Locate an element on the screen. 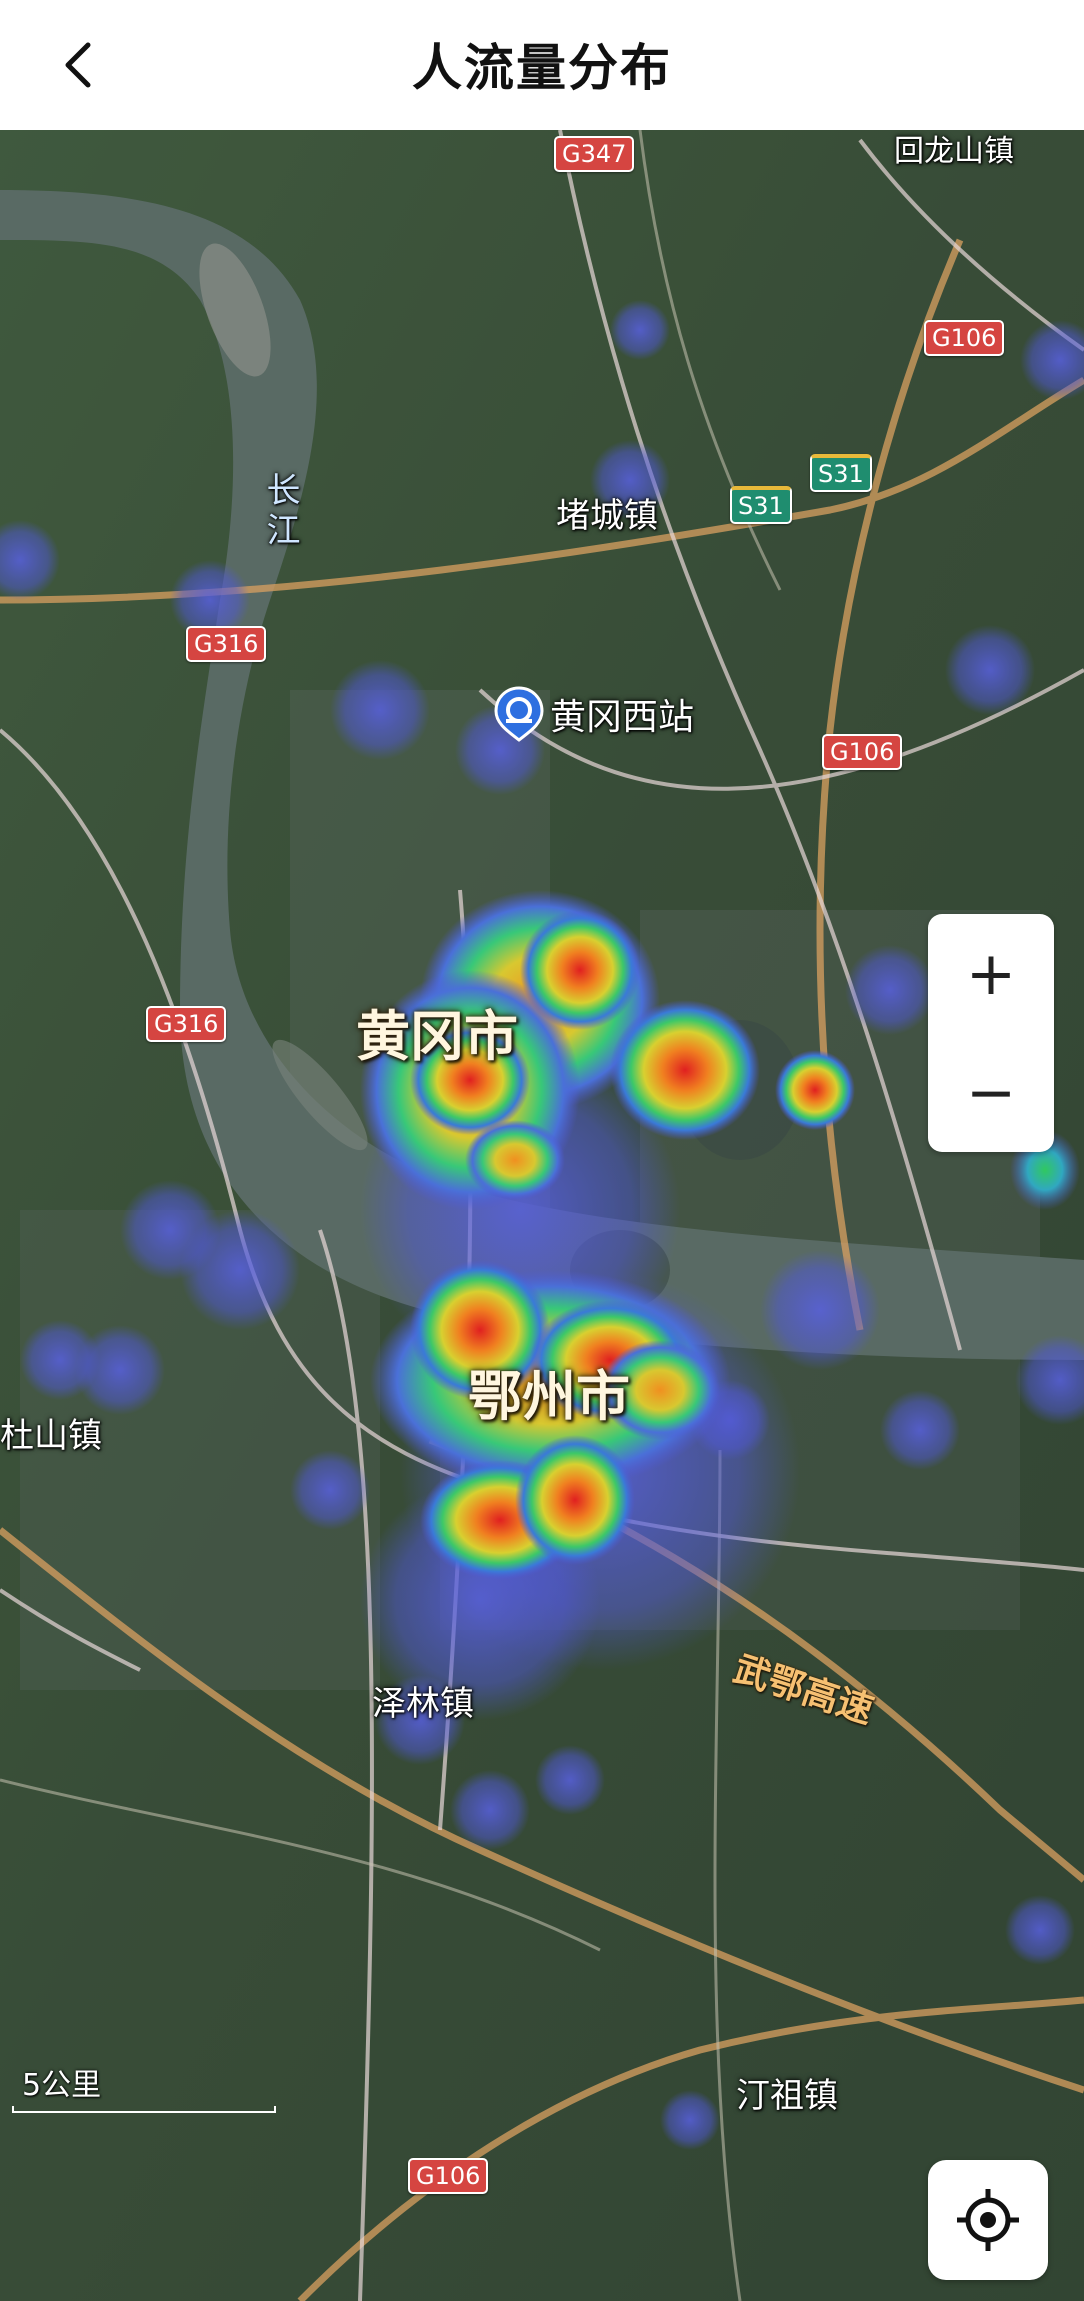 Image resolution: width=1084 pixels, height=2301 pixels. page-title: 人流量分布 is located at coordinates (542, 68).